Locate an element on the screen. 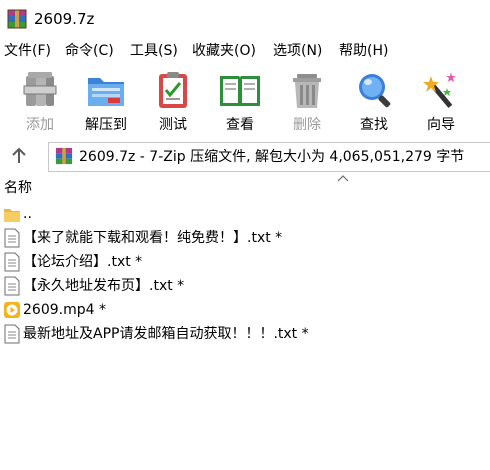 This screenshot has width=490, height=470. file-name: 【永久地址发布页】.txt * is located at coordinates (104, 286).